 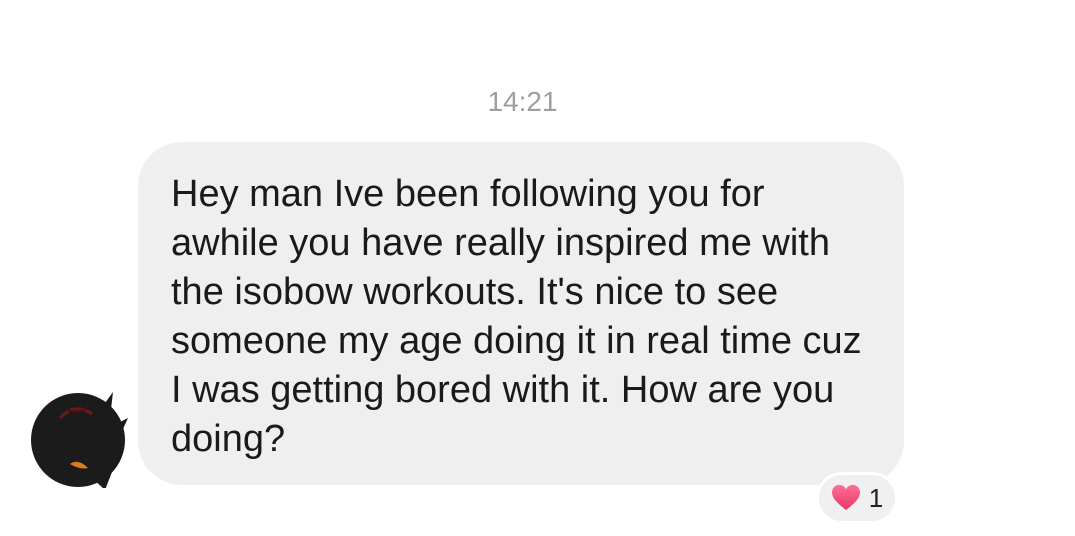 What do you see at coordinates (522, 101) in the screenshot?
I see `message-timestamp: 14:21` at bounding box center [522, 101].